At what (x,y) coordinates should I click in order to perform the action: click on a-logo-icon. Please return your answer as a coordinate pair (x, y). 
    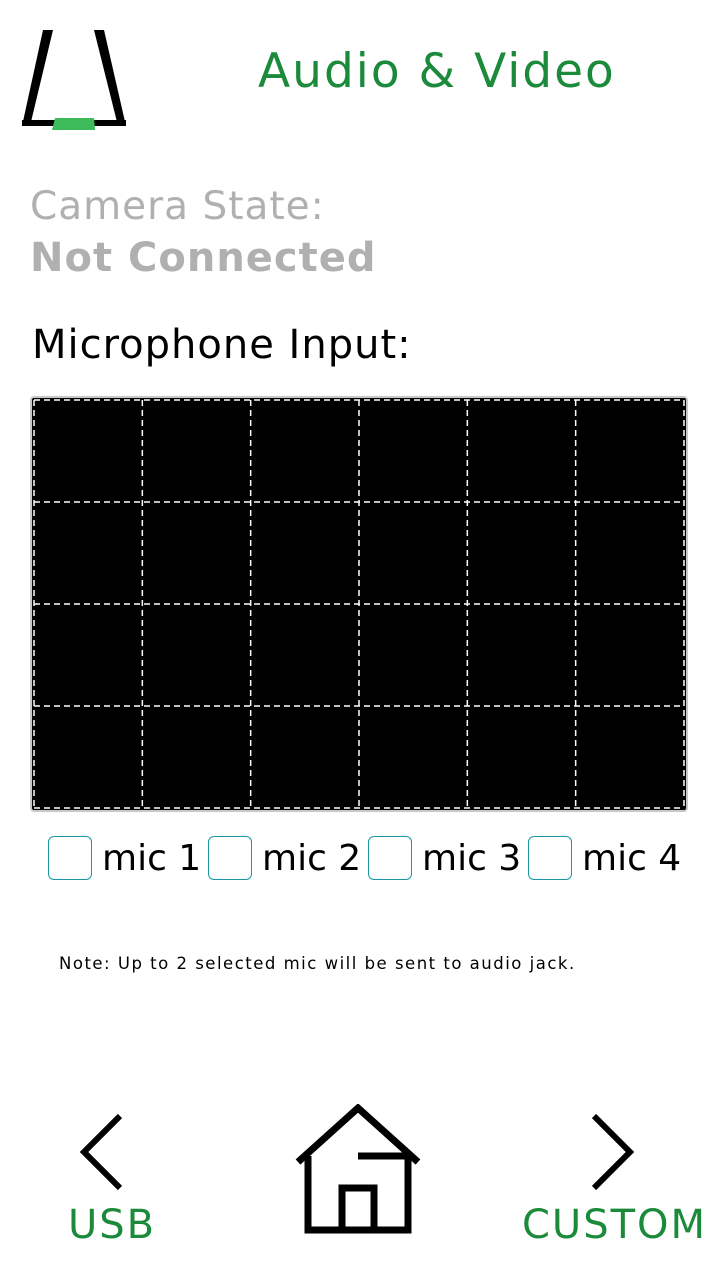
    Looking at the image, I should click on (74, 80).